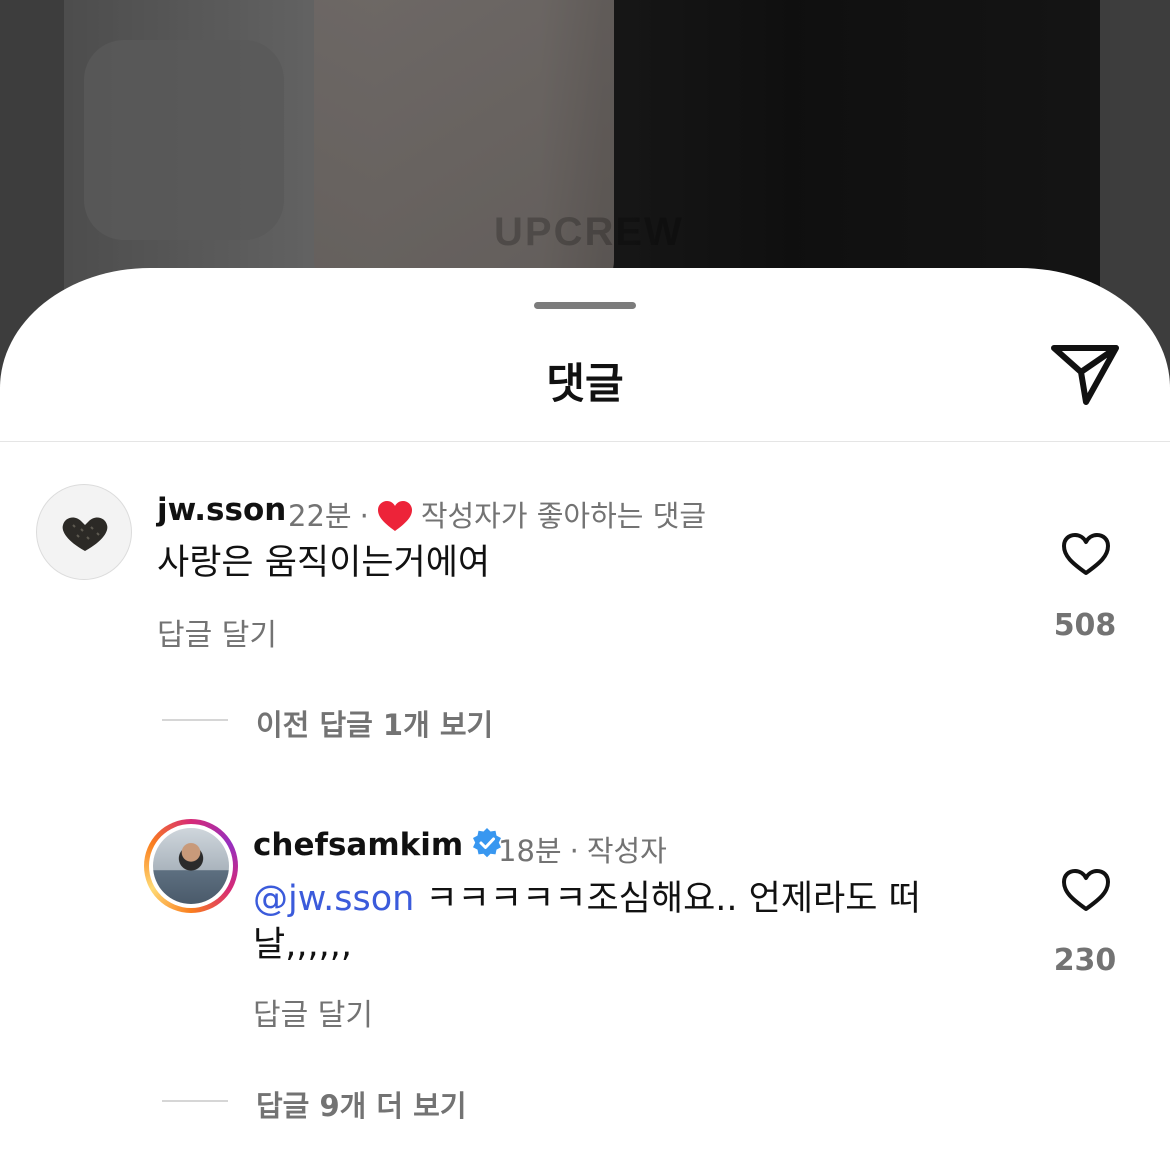 The width and height of the screenshot is (1170, 1170). I want to click on comment-text: @jw.sson ㅋㅋㅋㅋㅋ조심해요.. 언제라도 떠 날,,,,,,, so click(613, 922).